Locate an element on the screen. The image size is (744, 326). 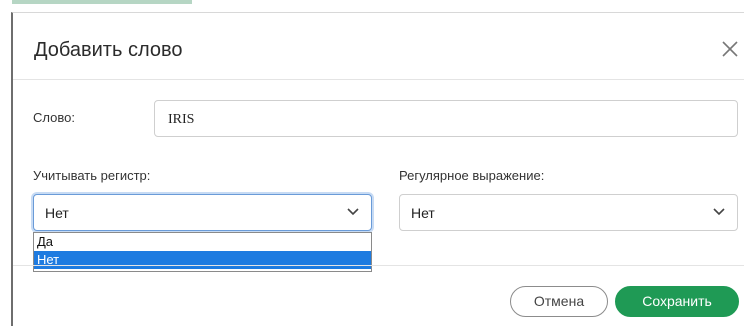
word-label: Слово: is located at coordinates (54, 117).